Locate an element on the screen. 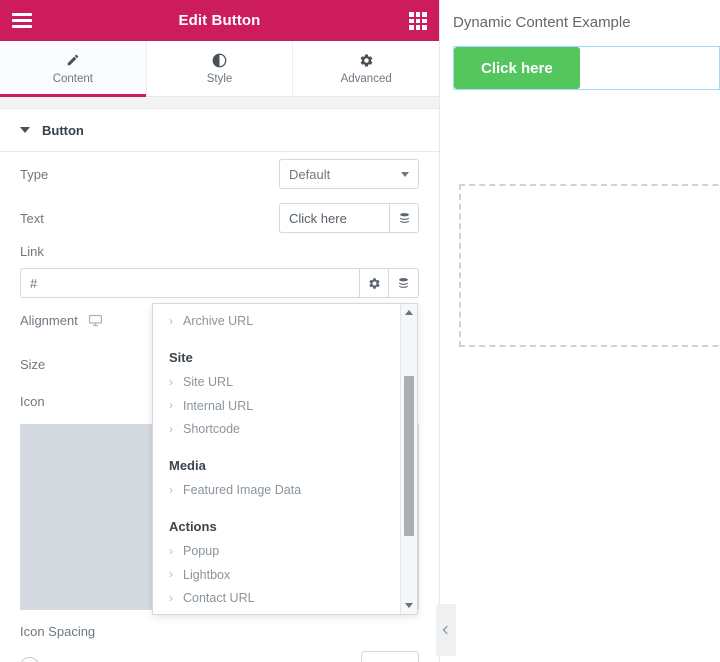 The image size is (720, 662). panel-title: Edit Button is located at coordinates (219, 20).